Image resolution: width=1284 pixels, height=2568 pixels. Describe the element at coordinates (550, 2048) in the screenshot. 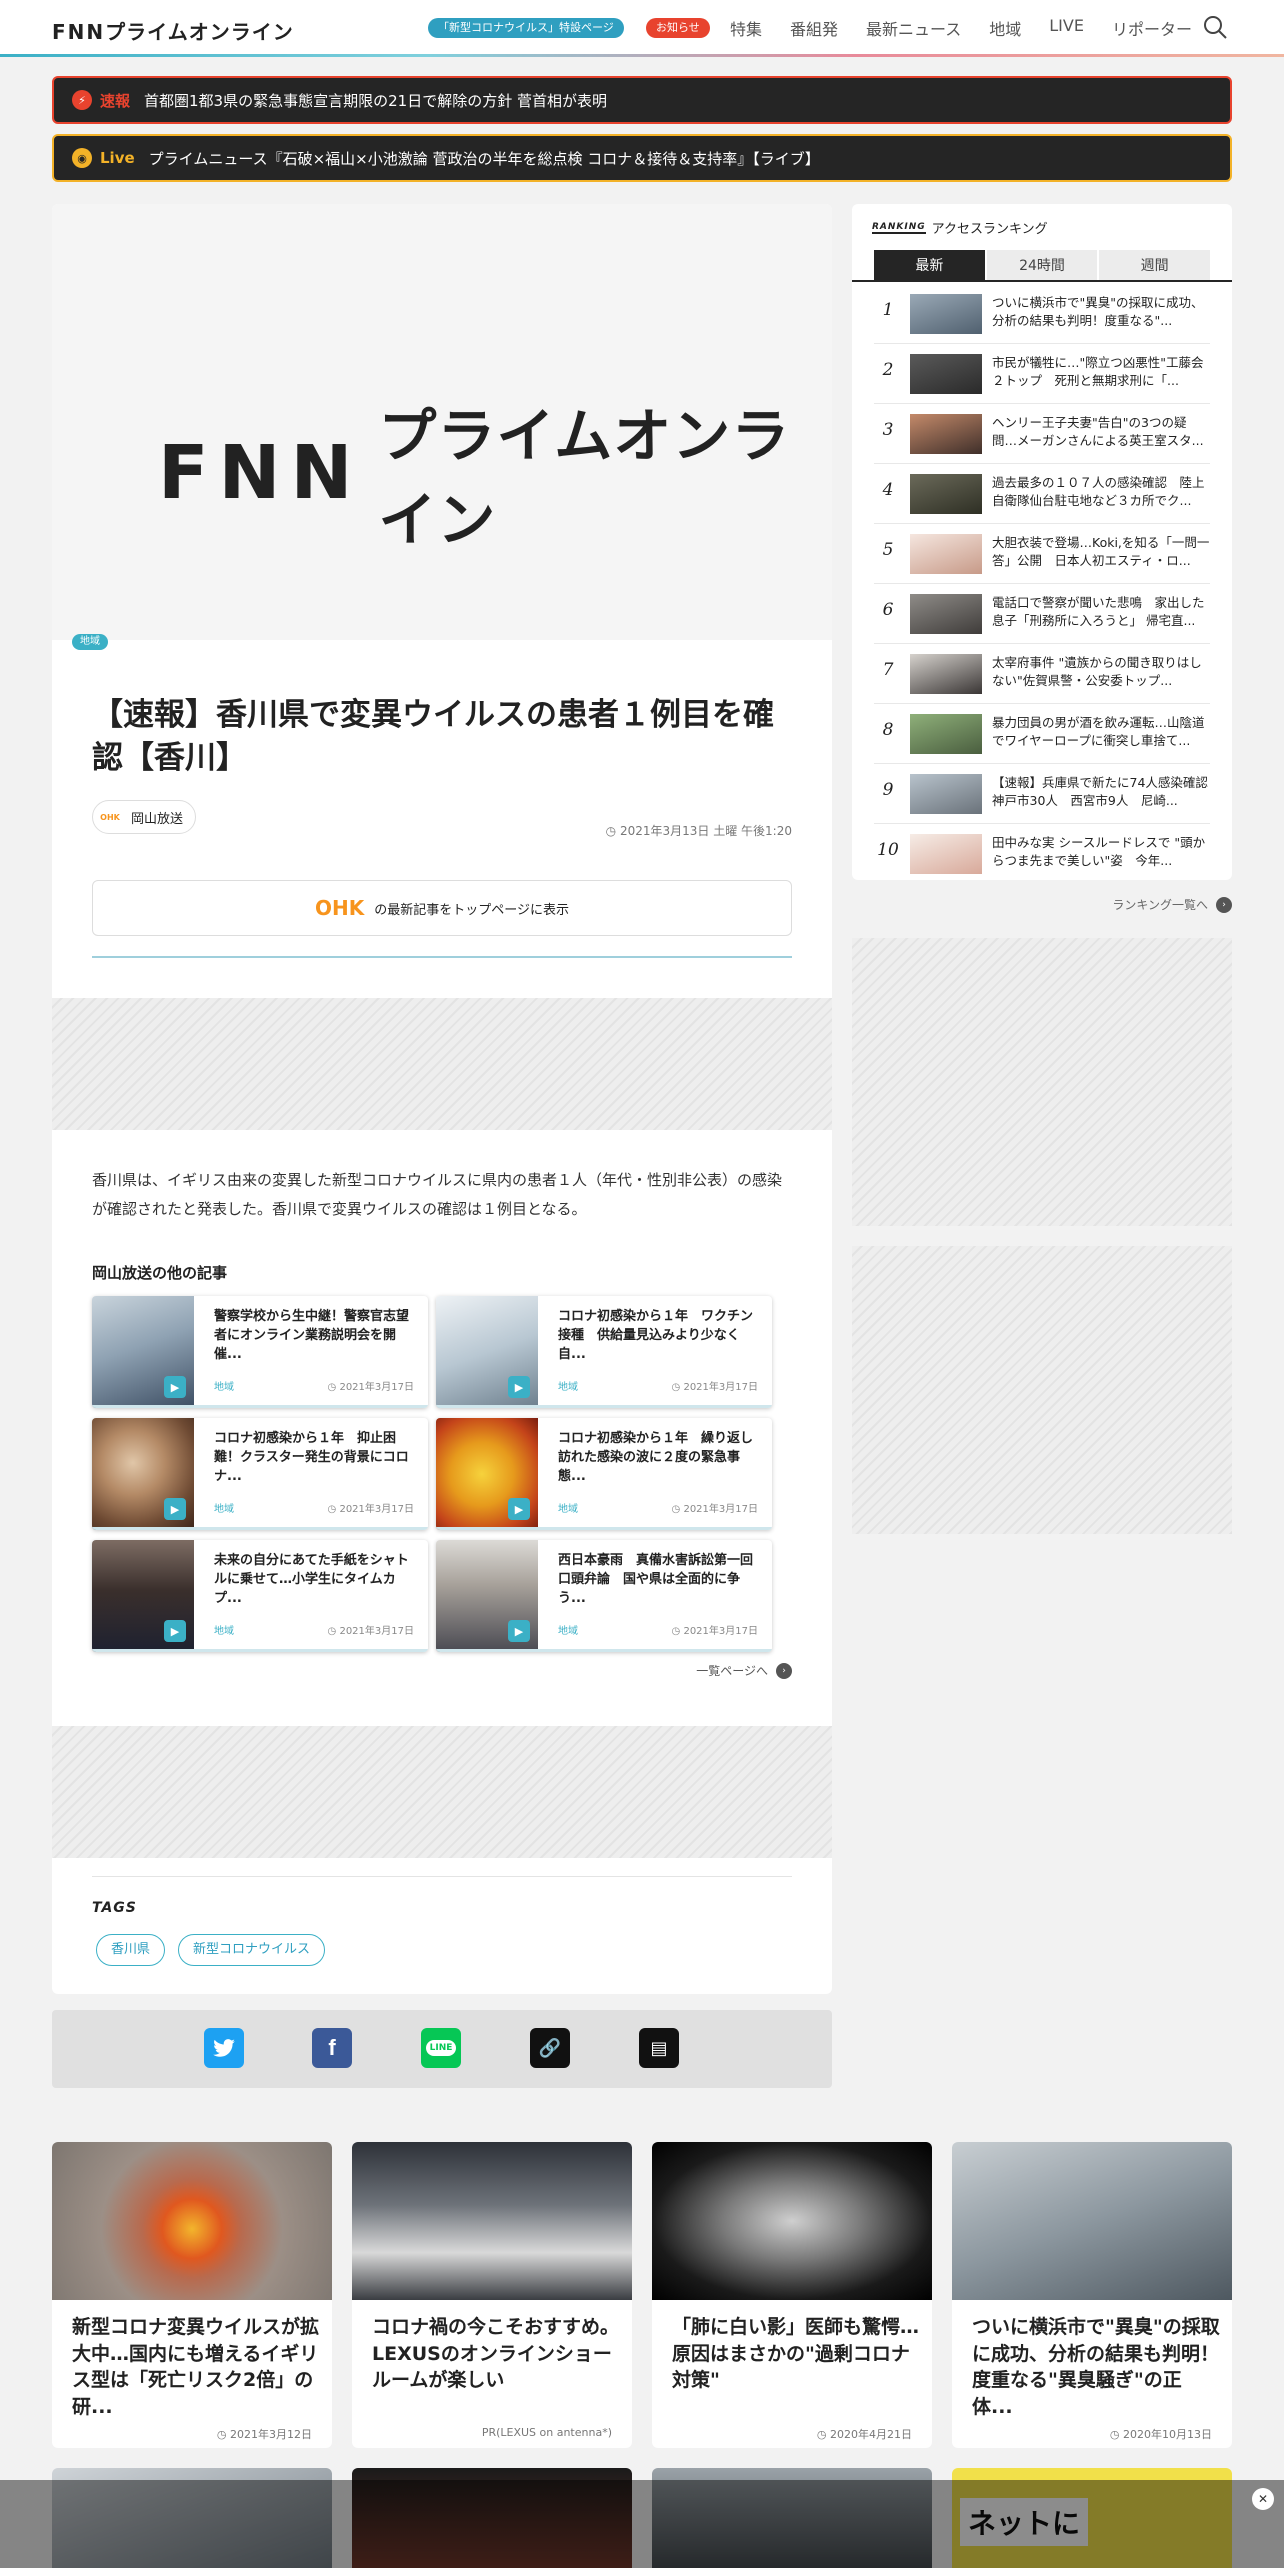

I see `copy-link-button: 🔗` at that location.